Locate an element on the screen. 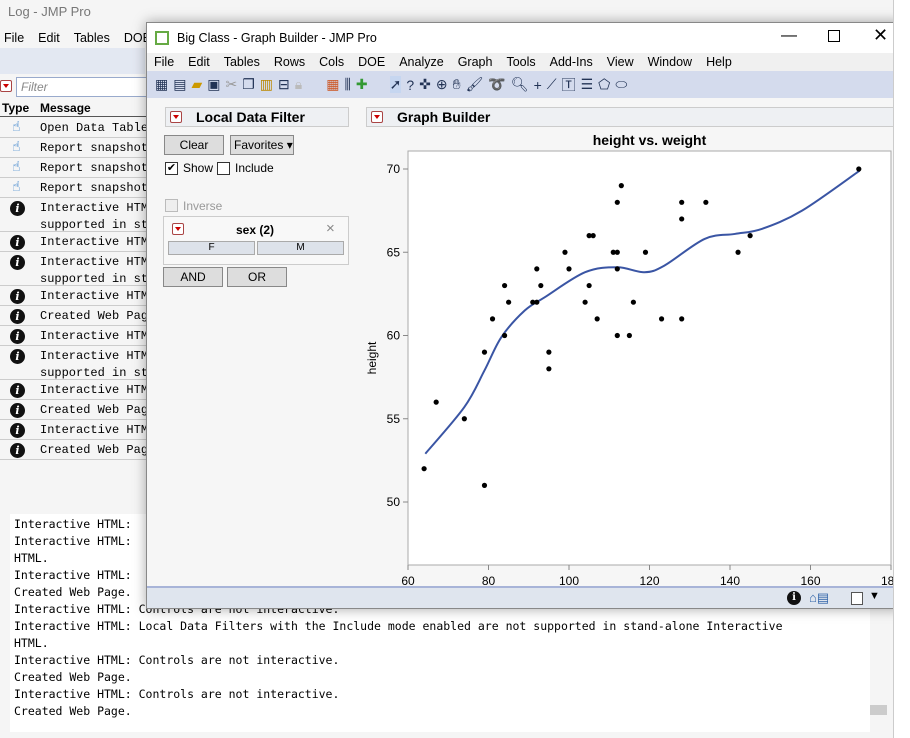  log-message: Open Data Table is located at coordinates (94, 128).